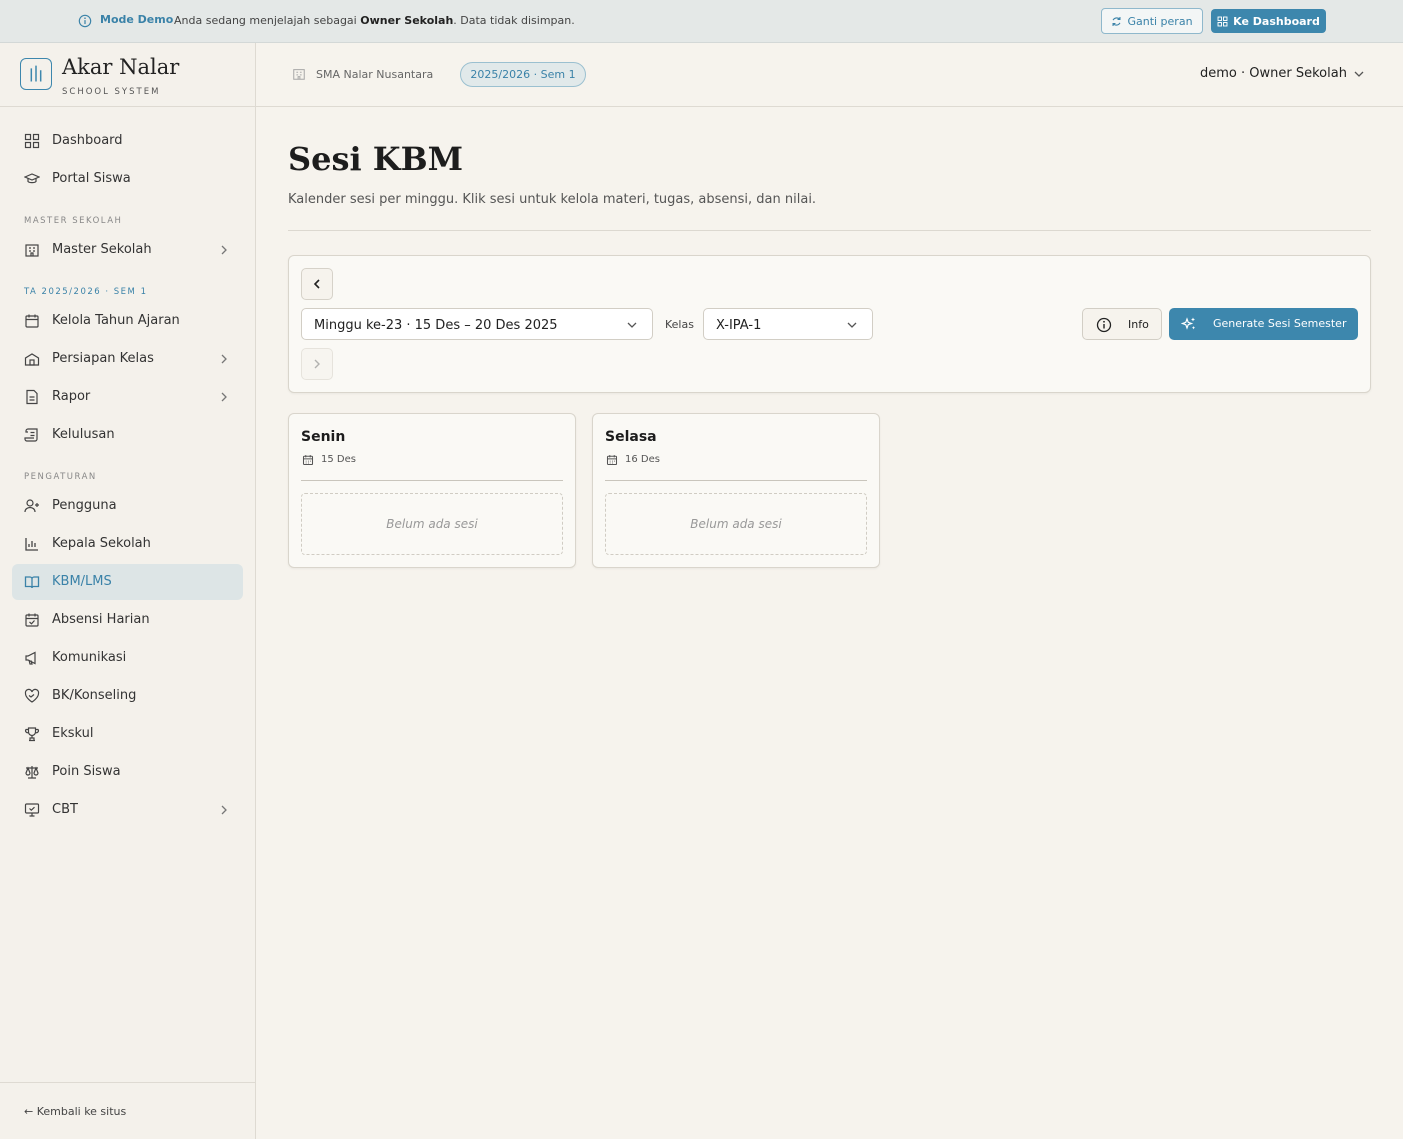 The height and width of the screenshot is (1139, 1403). I want to click on go-dashboard-label: Ke Dashboard, so click(1276, 21).